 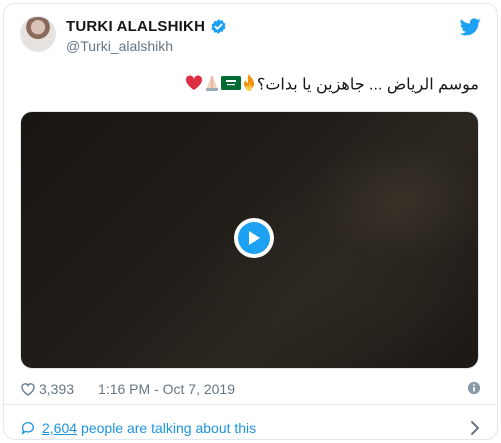 I want to click on divider, so click(x=250, y=404).